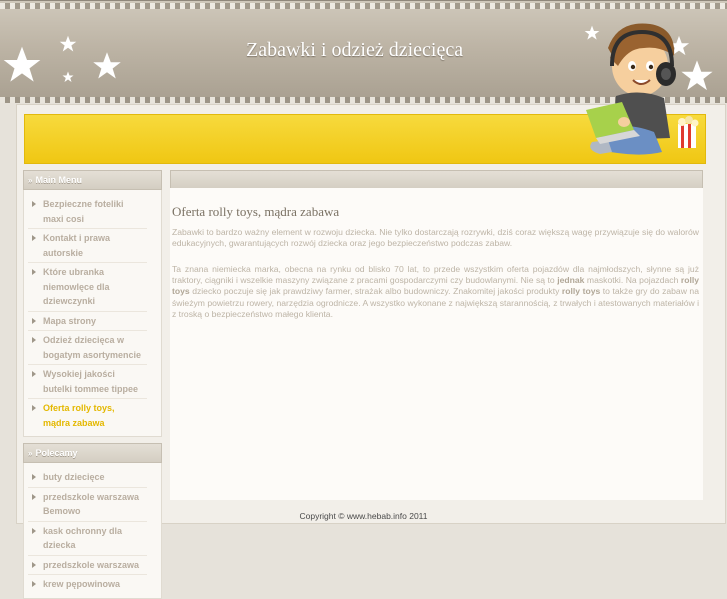 The image size is (727, 599). I want to click on copyright: Copyright © www.hebab.info 2011, so click(363, 516).